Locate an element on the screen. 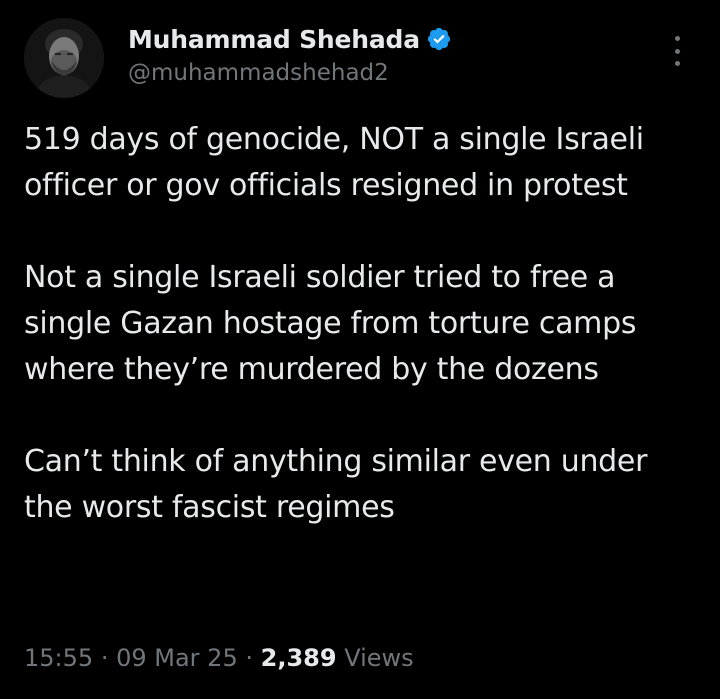 The width and height of the screenshot is (720, 699). tweet-header: Muhammad Shehada @muhammadshehad2 is located at coordinates (360, 58).